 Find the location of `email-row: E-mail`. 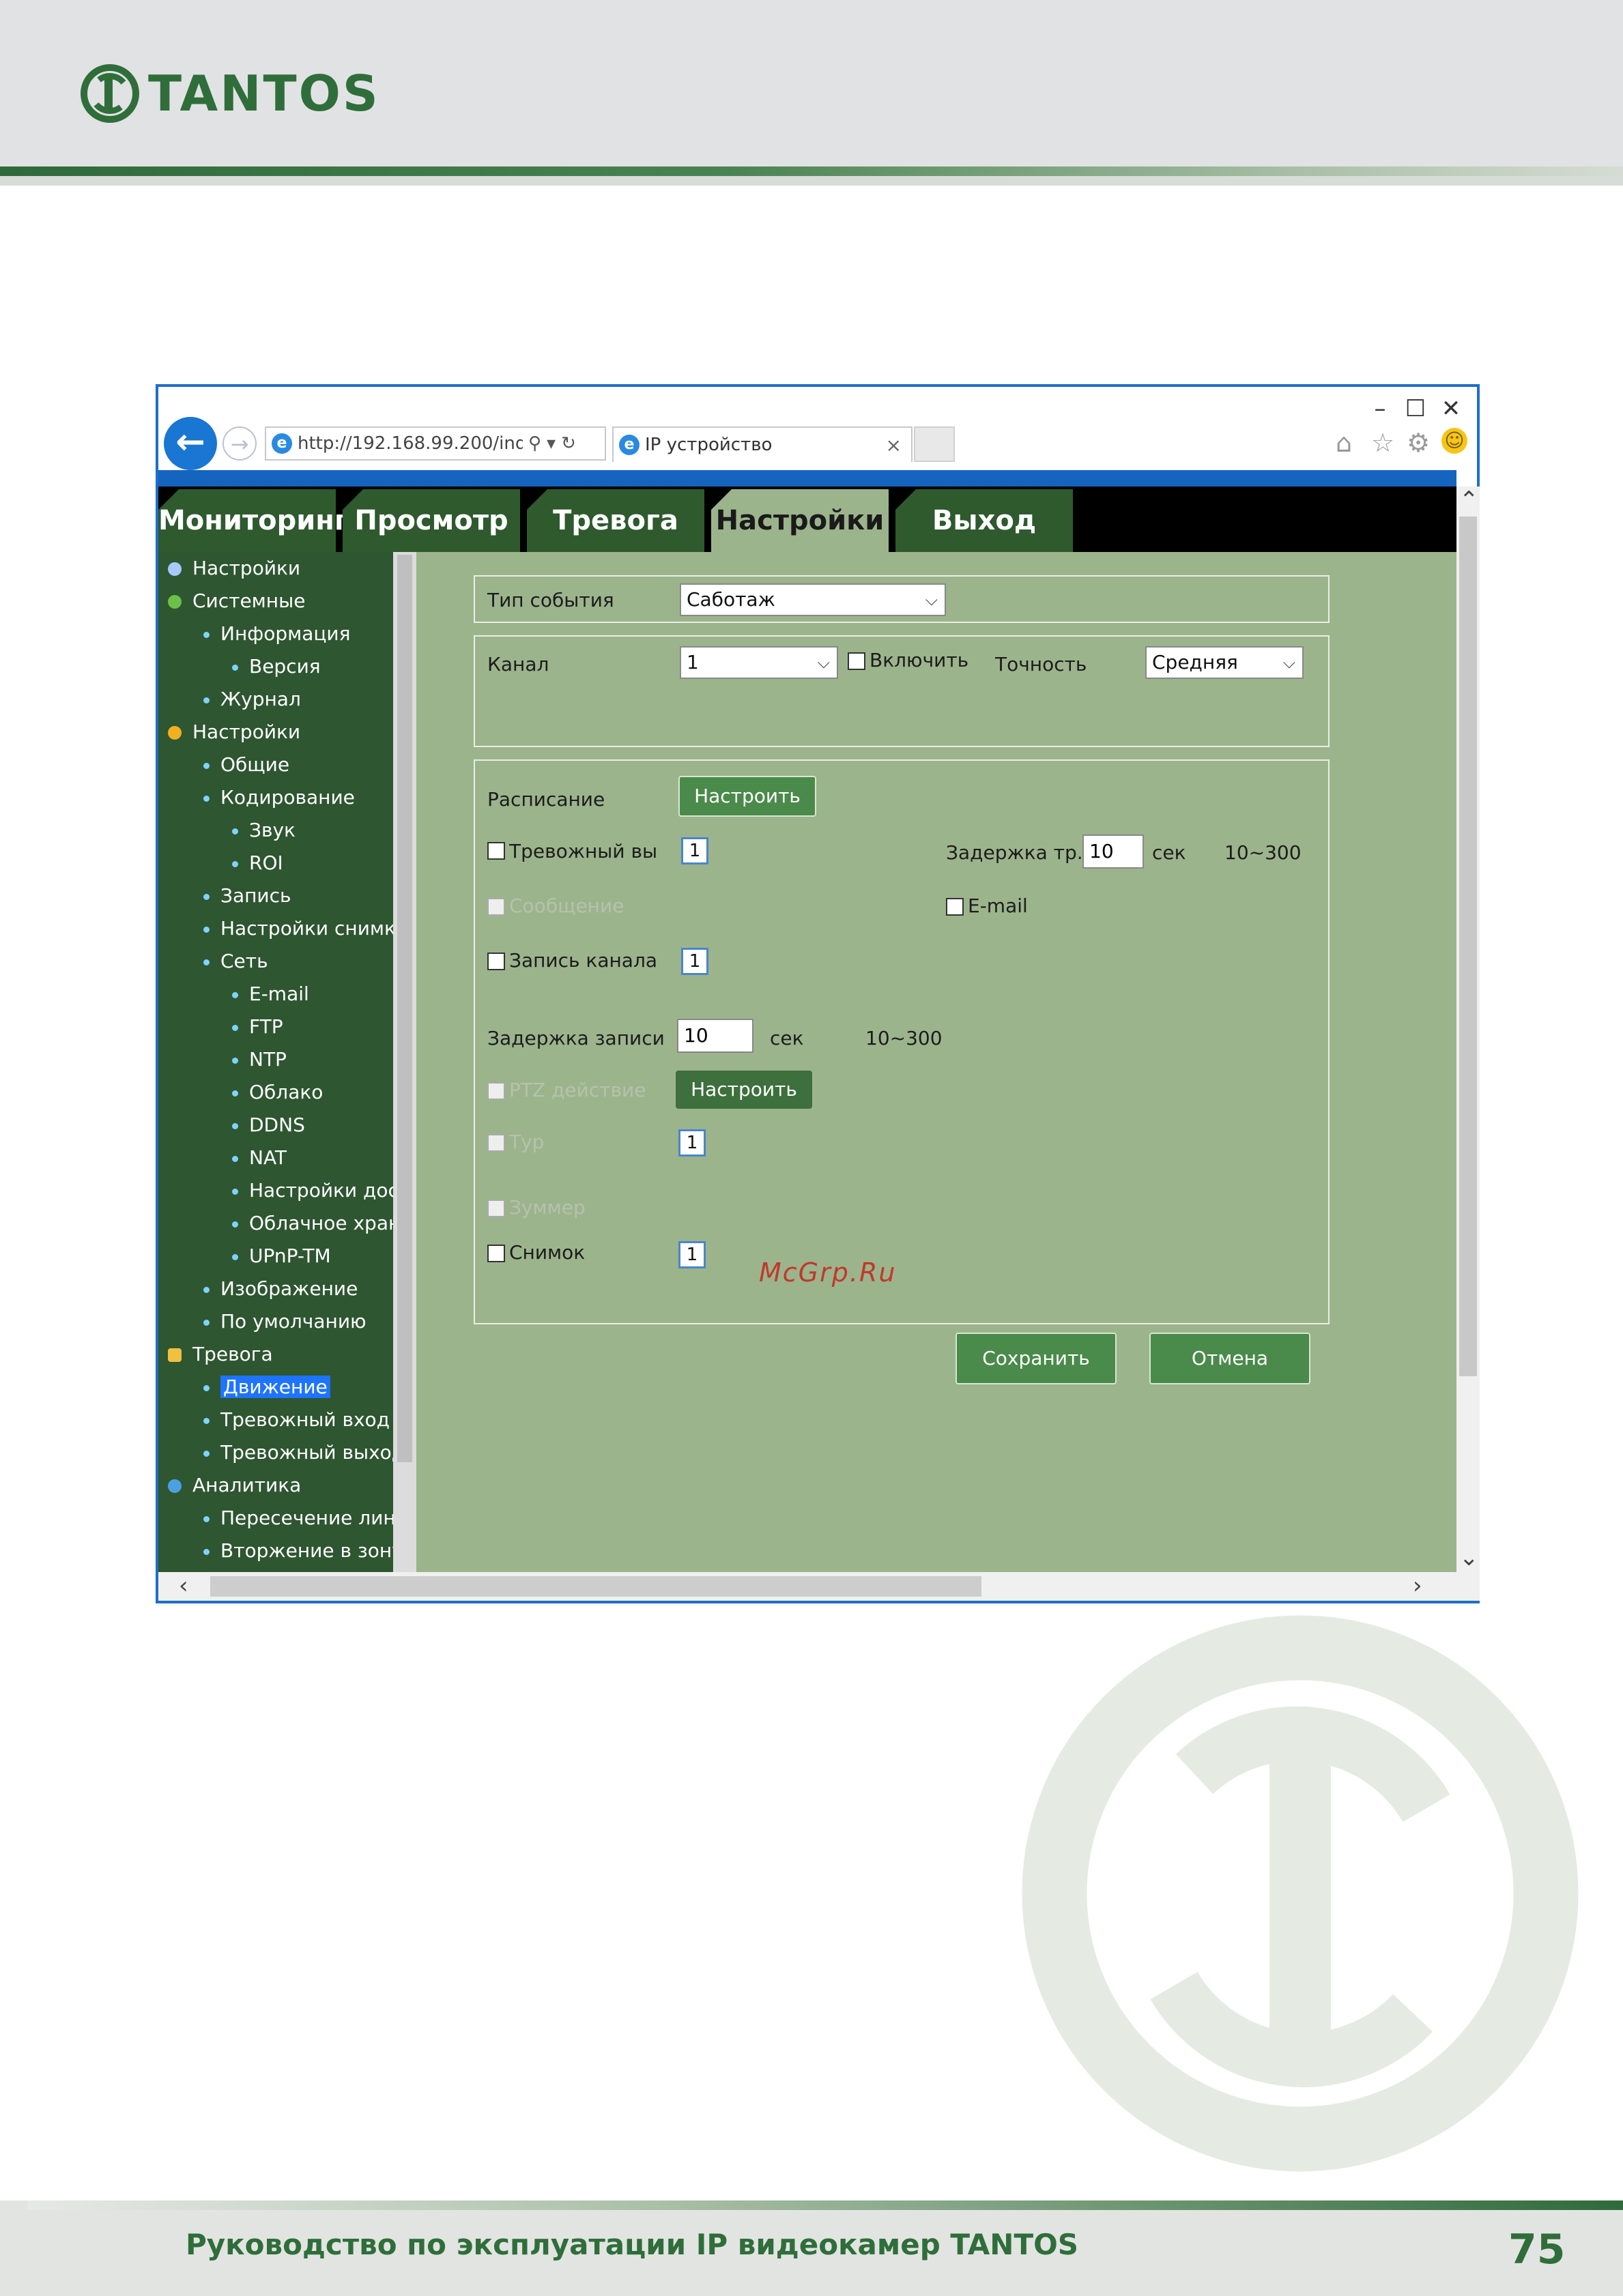

email-row: E-mail is located at coordinates (987, 906).